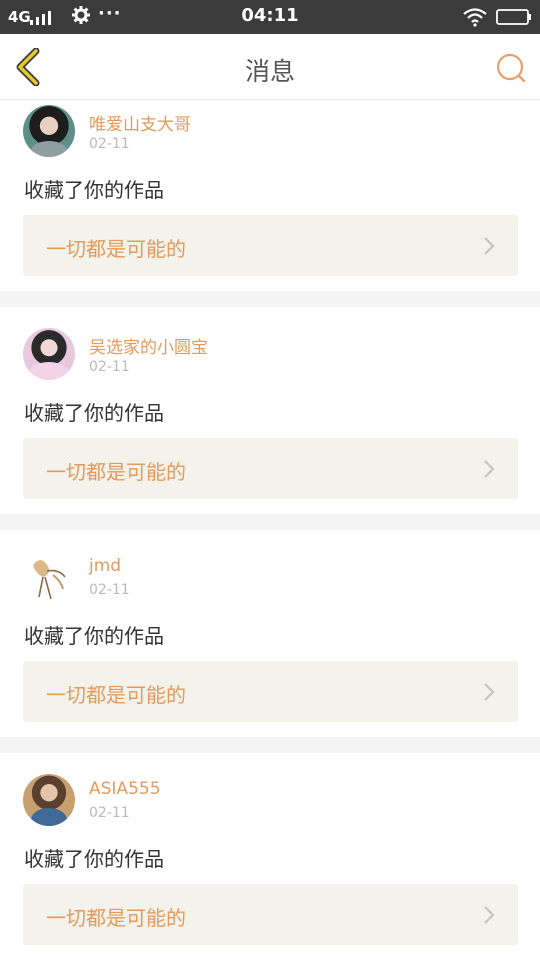  I want to click on username: 唯爱山支大哥, so click(140, 122).